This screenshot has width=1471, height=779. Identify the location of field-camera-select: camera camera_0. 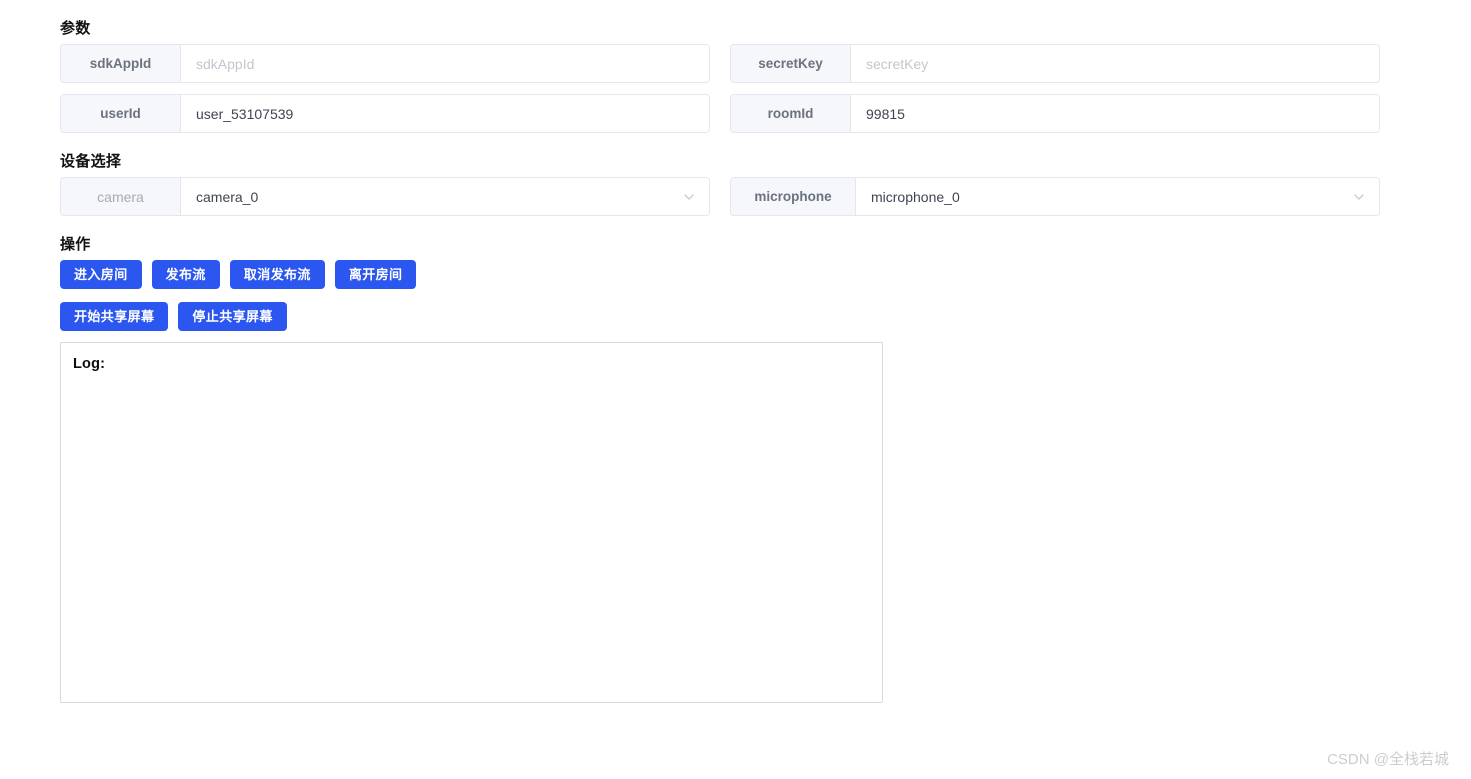
(385, 196).